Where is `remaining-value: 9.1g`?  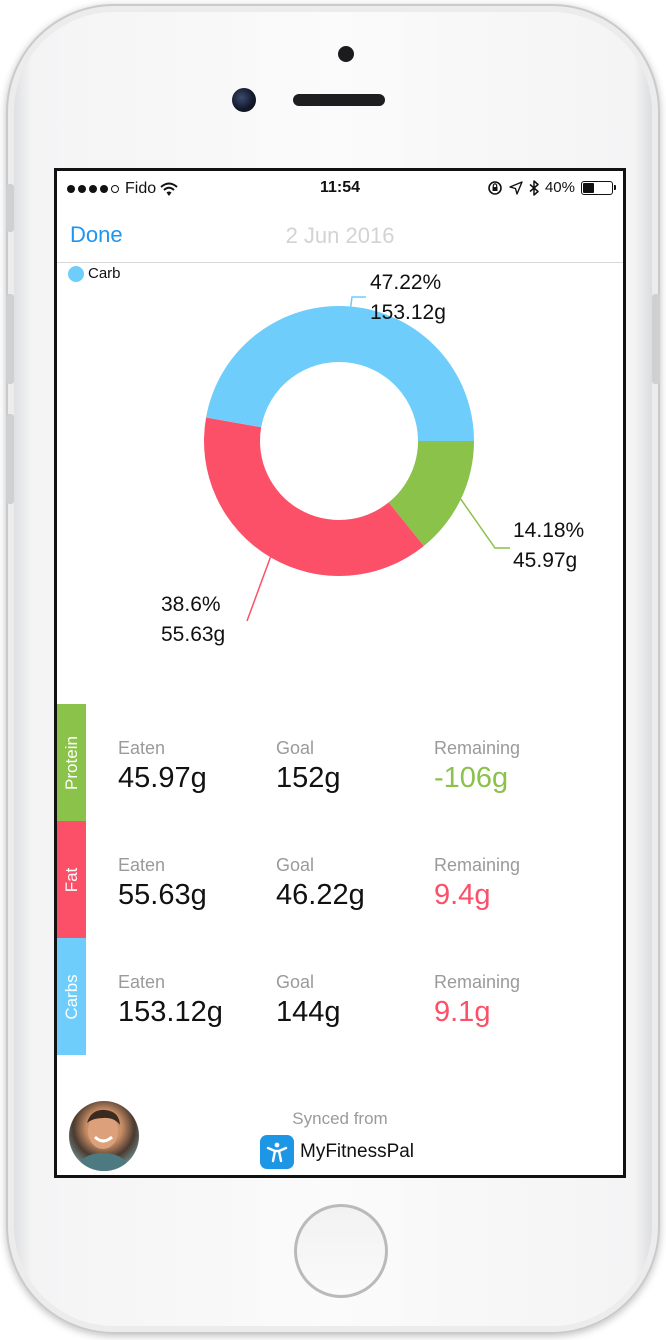
remaining-value: 9.1g is located at coordinates (462, 1012).